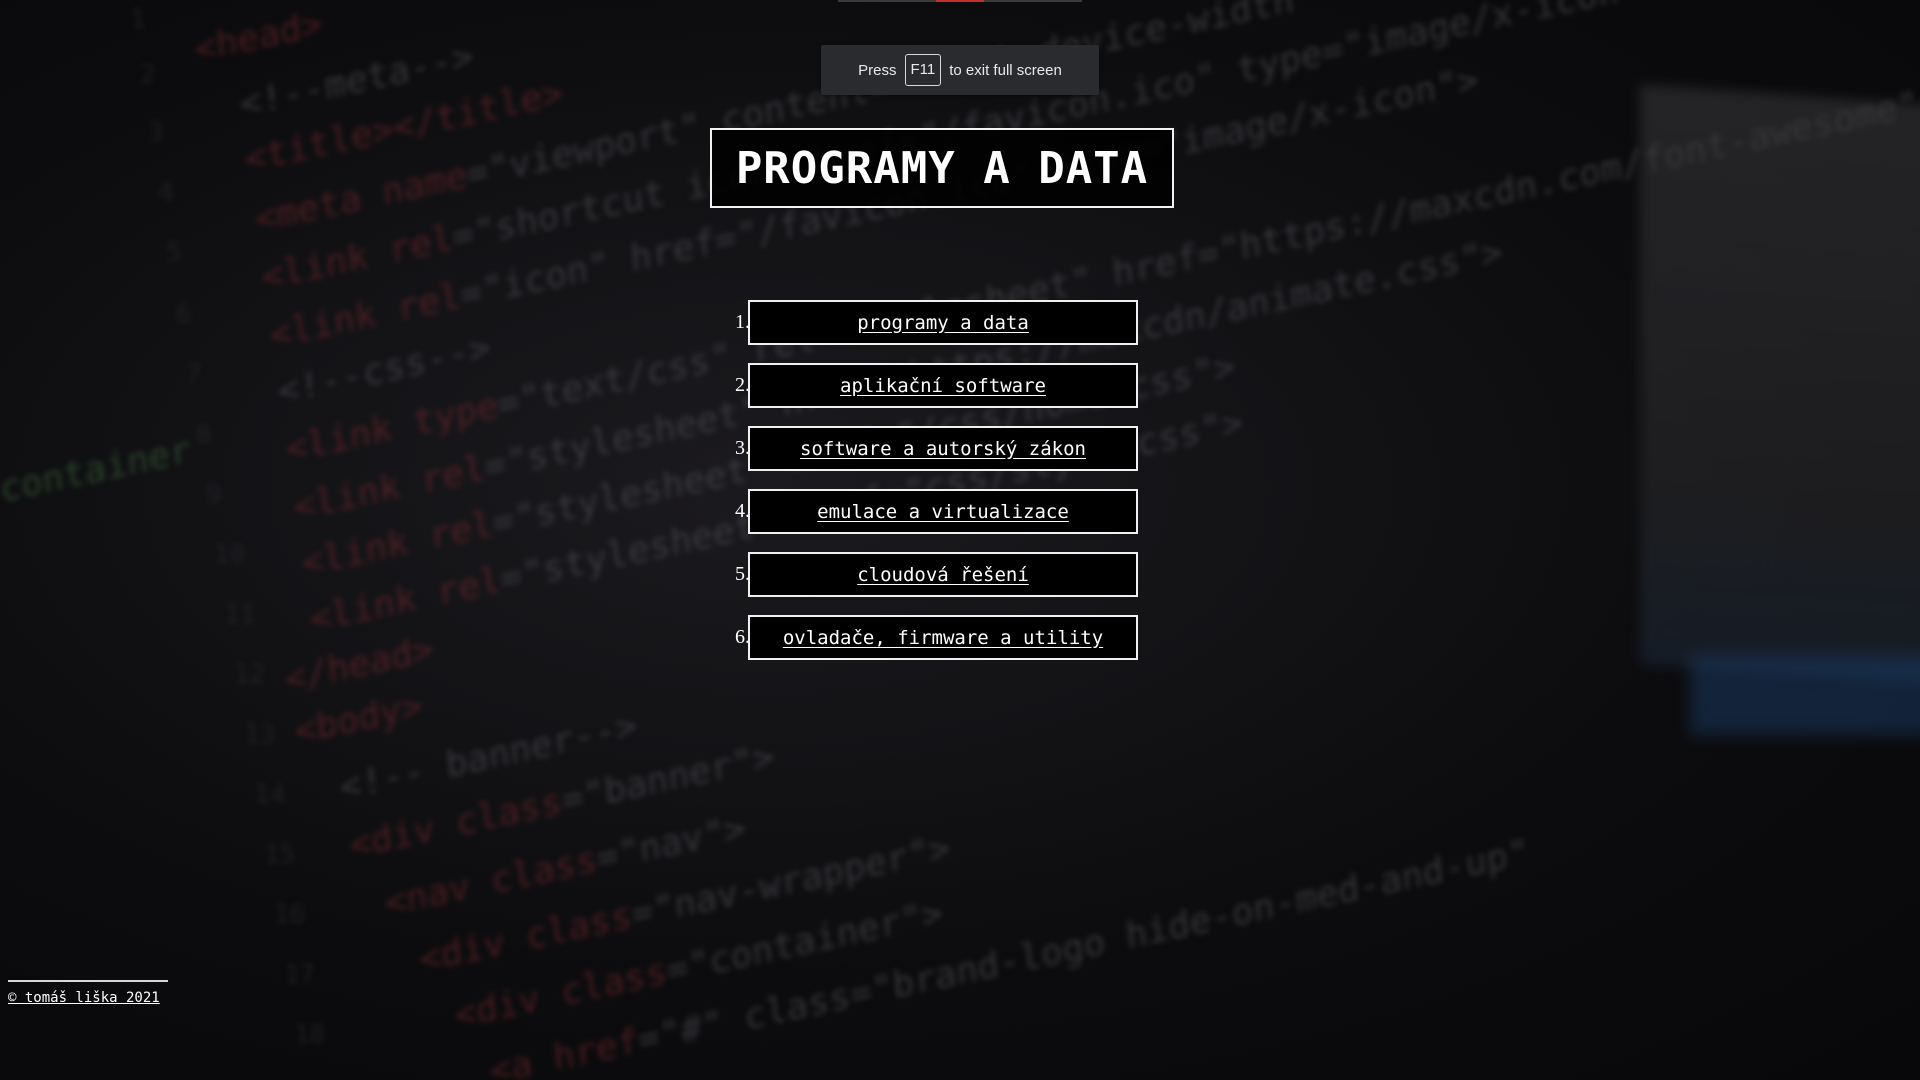 Image resolution: width=1920 pixels, height=1080 pixels. Describe the element at coordinates (960, 1) in the screenshot. I see `top-edge-accent` at that location.